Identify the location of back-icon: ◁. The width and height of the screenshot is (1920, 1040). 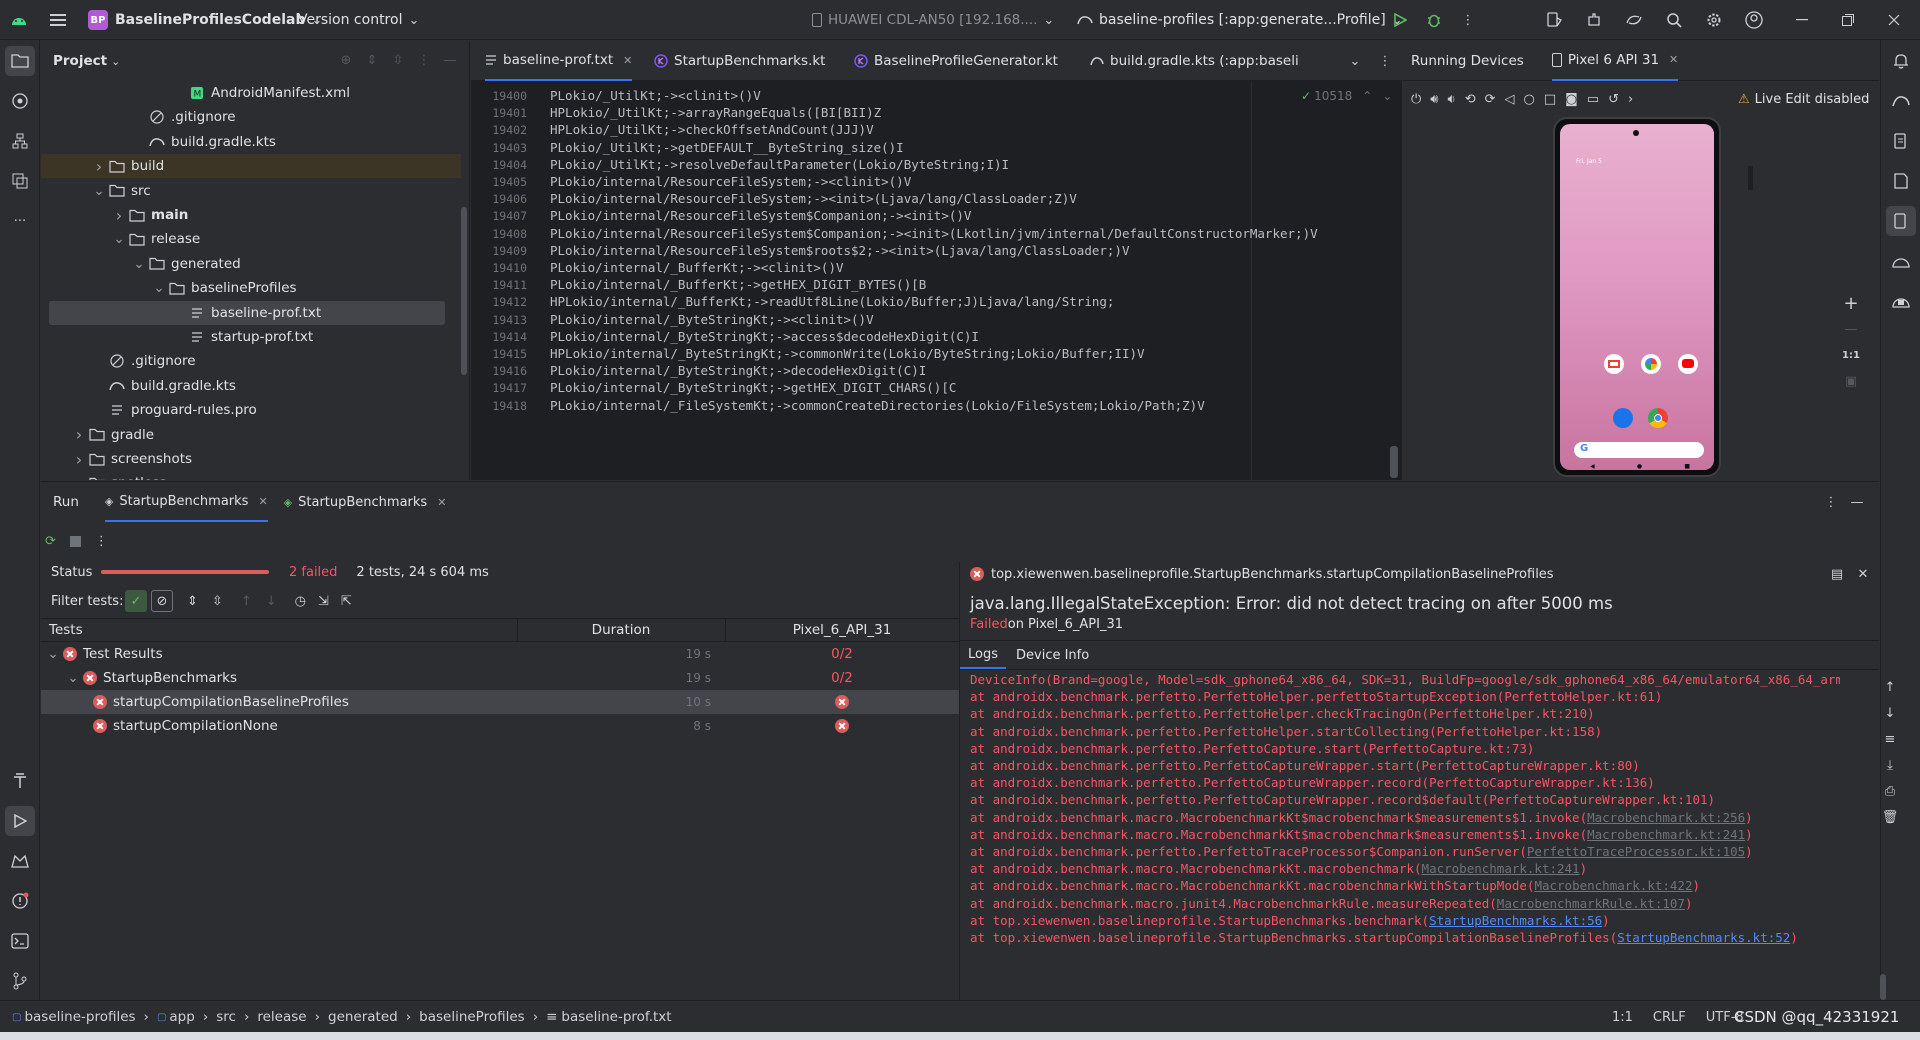
(1510, 99).